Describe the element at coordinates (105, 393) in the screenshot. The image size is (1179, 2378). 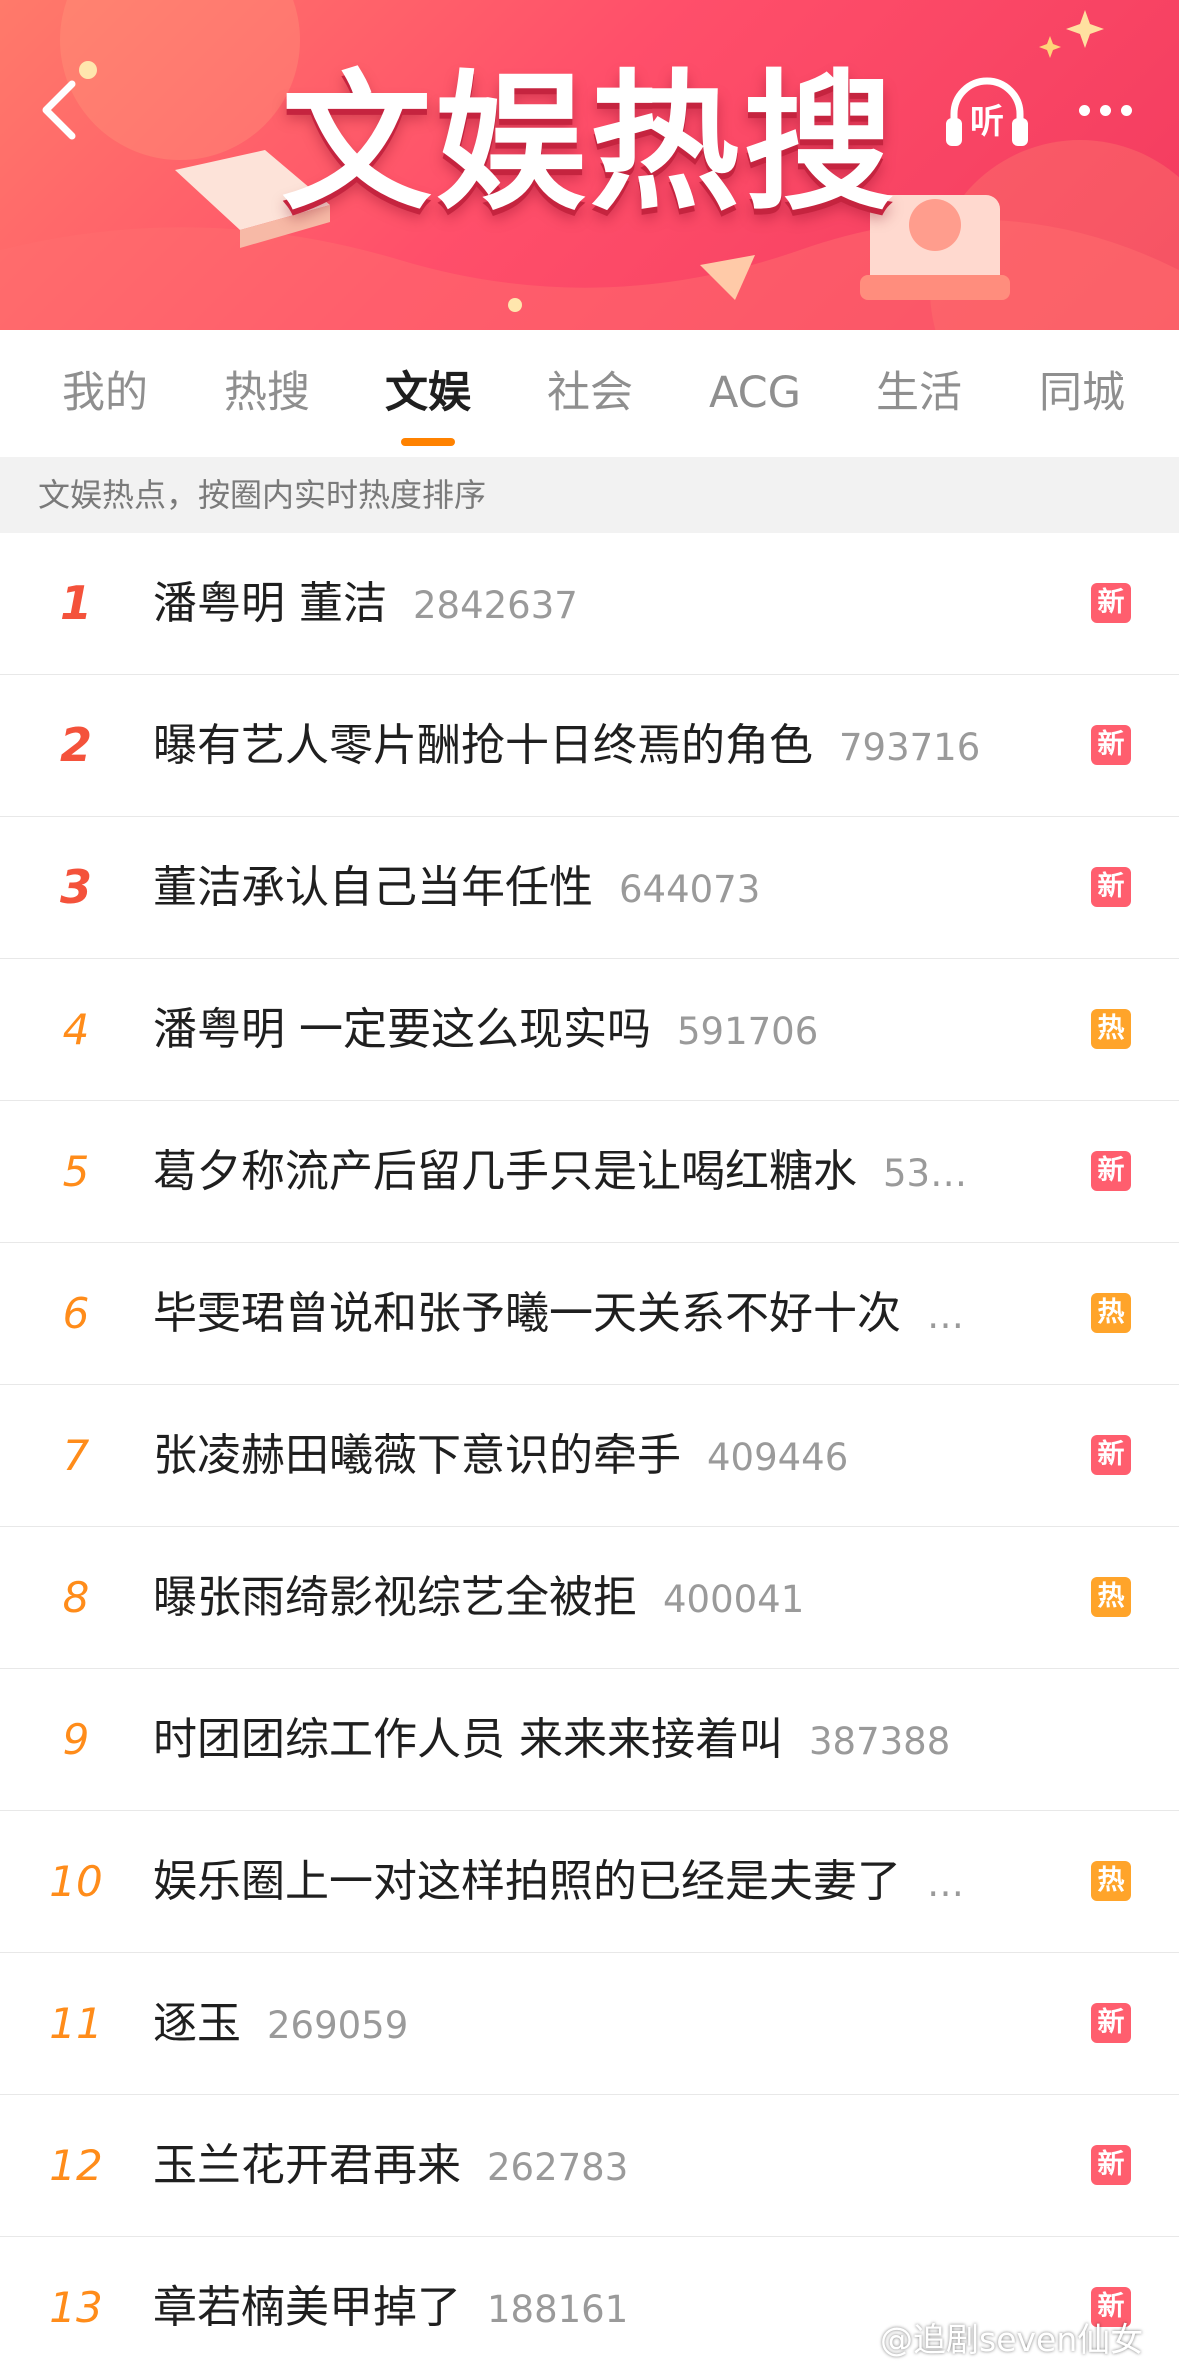
I see `tab-mine: 我的` at that location.